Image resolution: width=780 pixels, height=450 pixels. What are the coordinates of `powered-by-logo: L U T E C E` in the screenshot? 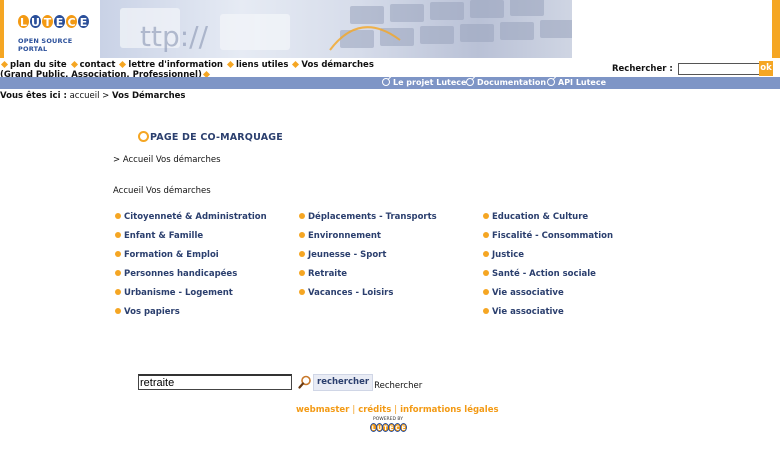 It's located at (388, 427).